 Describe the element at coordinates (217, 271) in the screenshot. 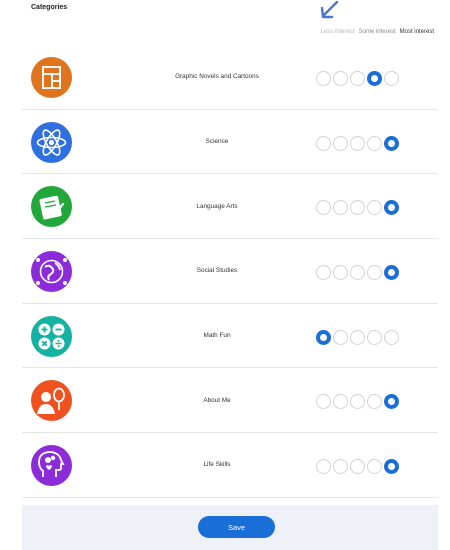

I see `category-label: Social Studies` at that location.